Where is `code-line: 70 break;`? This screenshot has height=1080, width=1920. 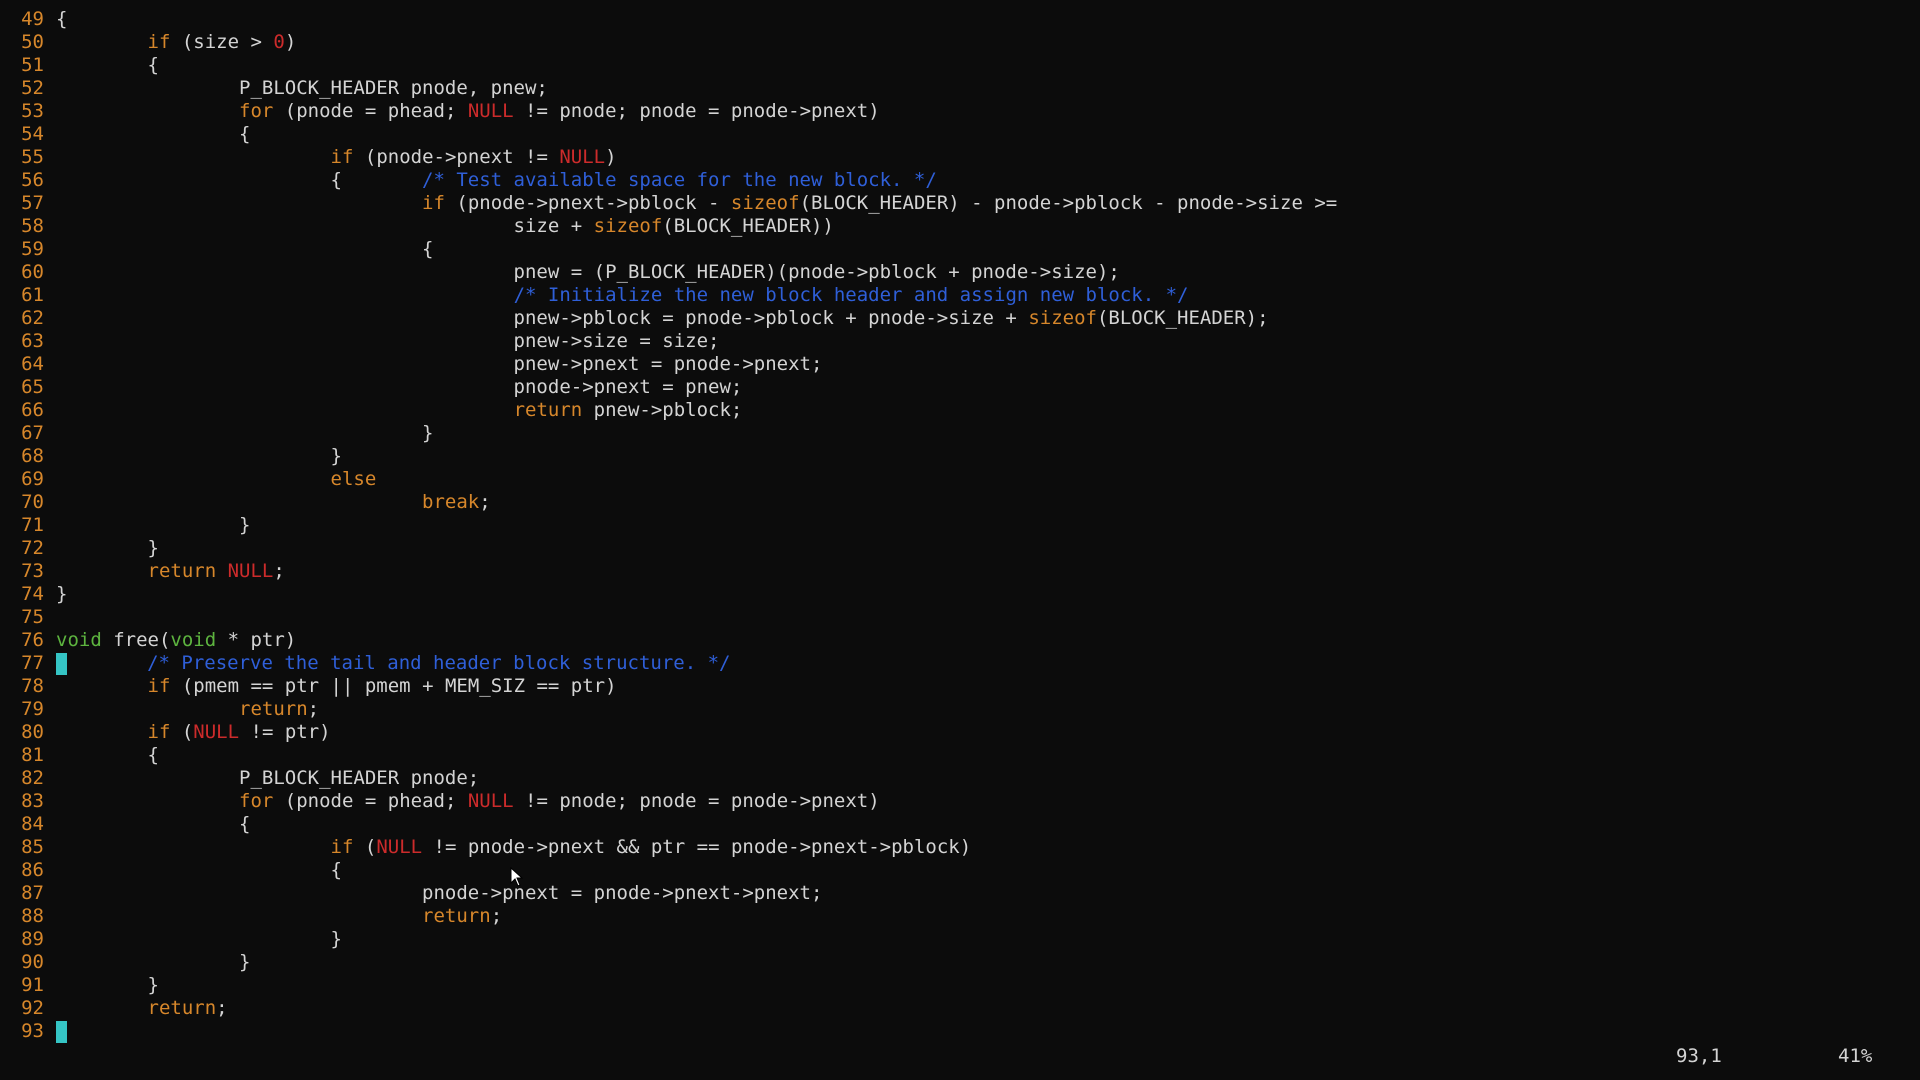
code-line: 70 break; is located at coordinates (960, 502).